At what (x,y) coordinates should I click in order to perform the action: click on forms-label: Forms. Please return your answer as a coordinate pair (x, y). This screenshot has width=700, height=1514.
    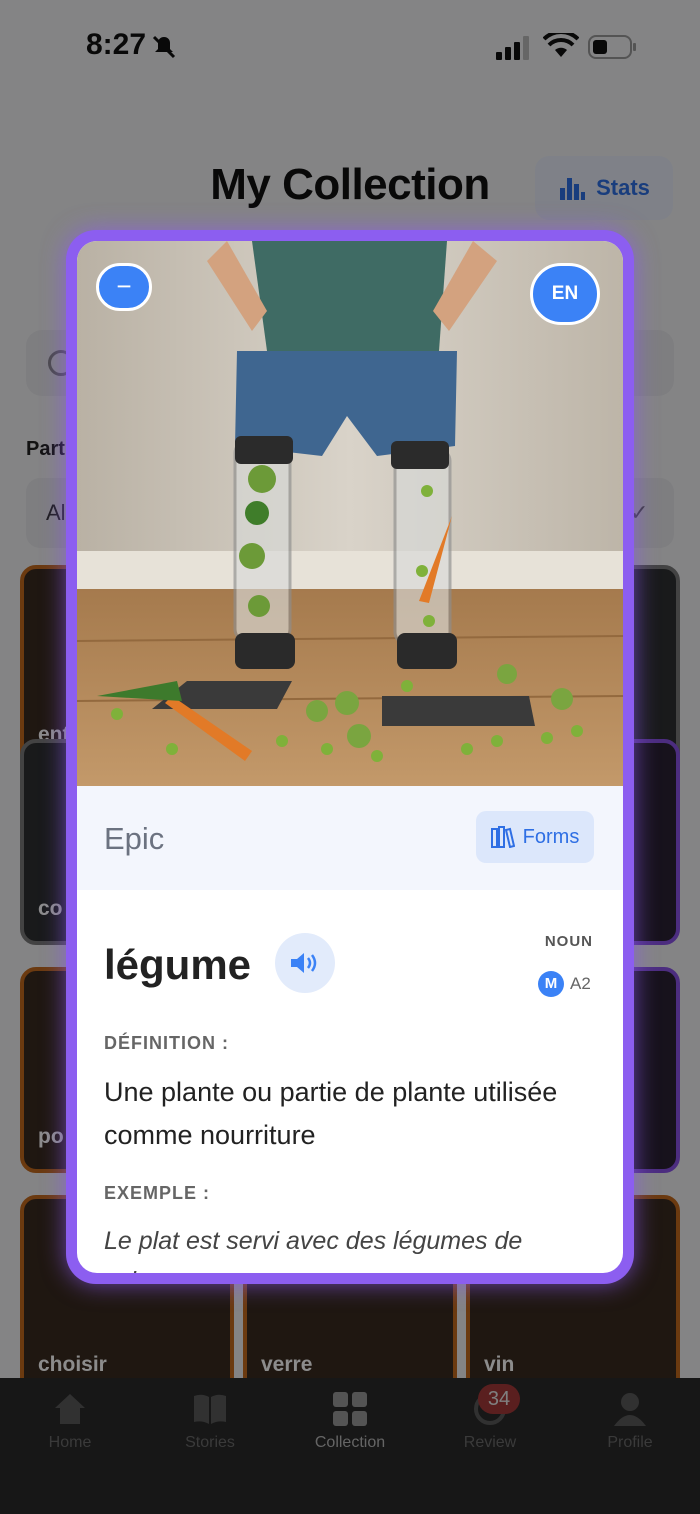
    Looking at the image, I should click on (551, 836).